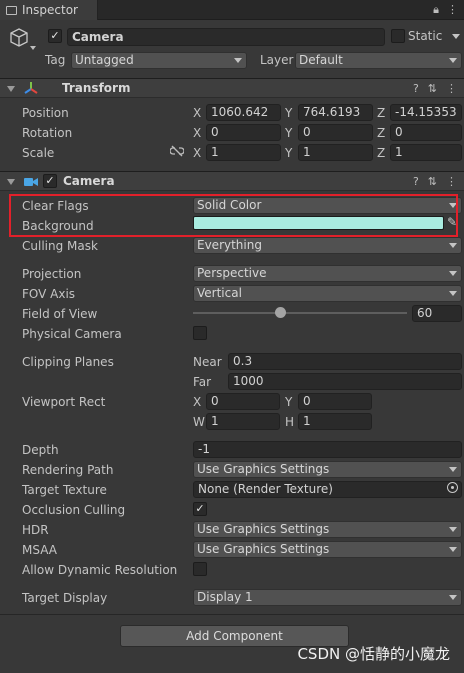 Image resolution: width=464 pixels, height=673 pixels. I want to click on target-display-label: Target Display, so click(65, 598).